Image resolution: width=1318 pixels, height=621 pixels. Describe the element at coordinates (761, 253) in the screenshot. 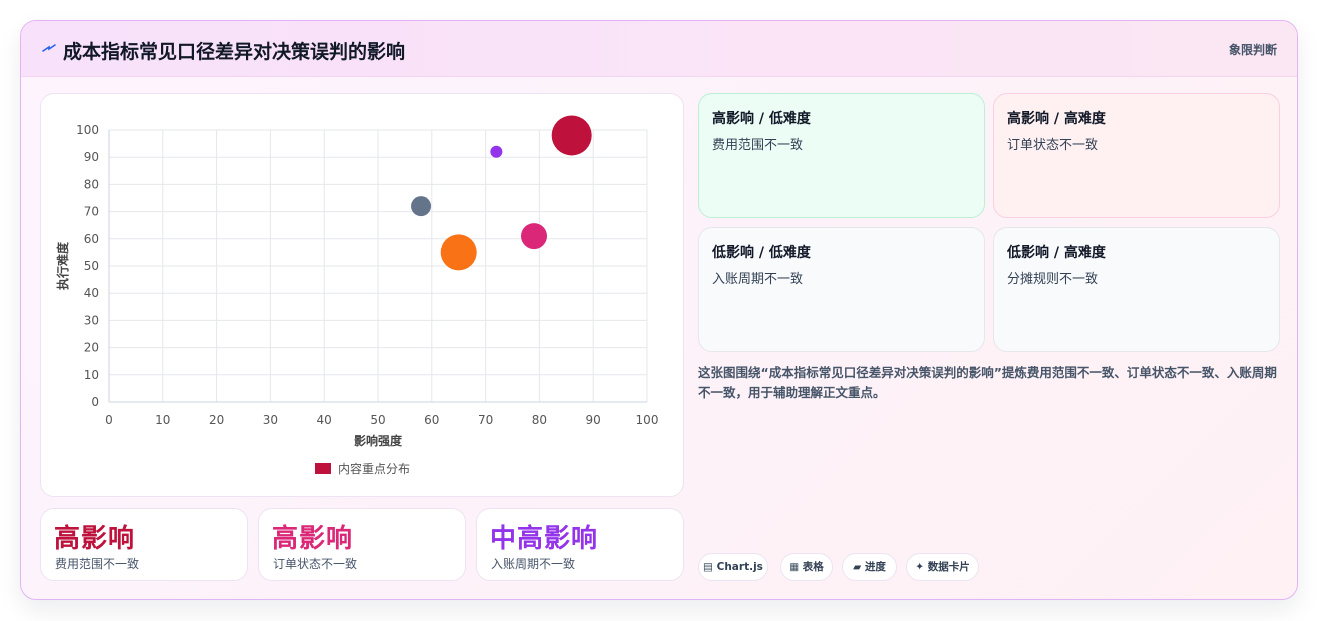

I see `quadrant-title: 低影响 / 低难度` at that location.